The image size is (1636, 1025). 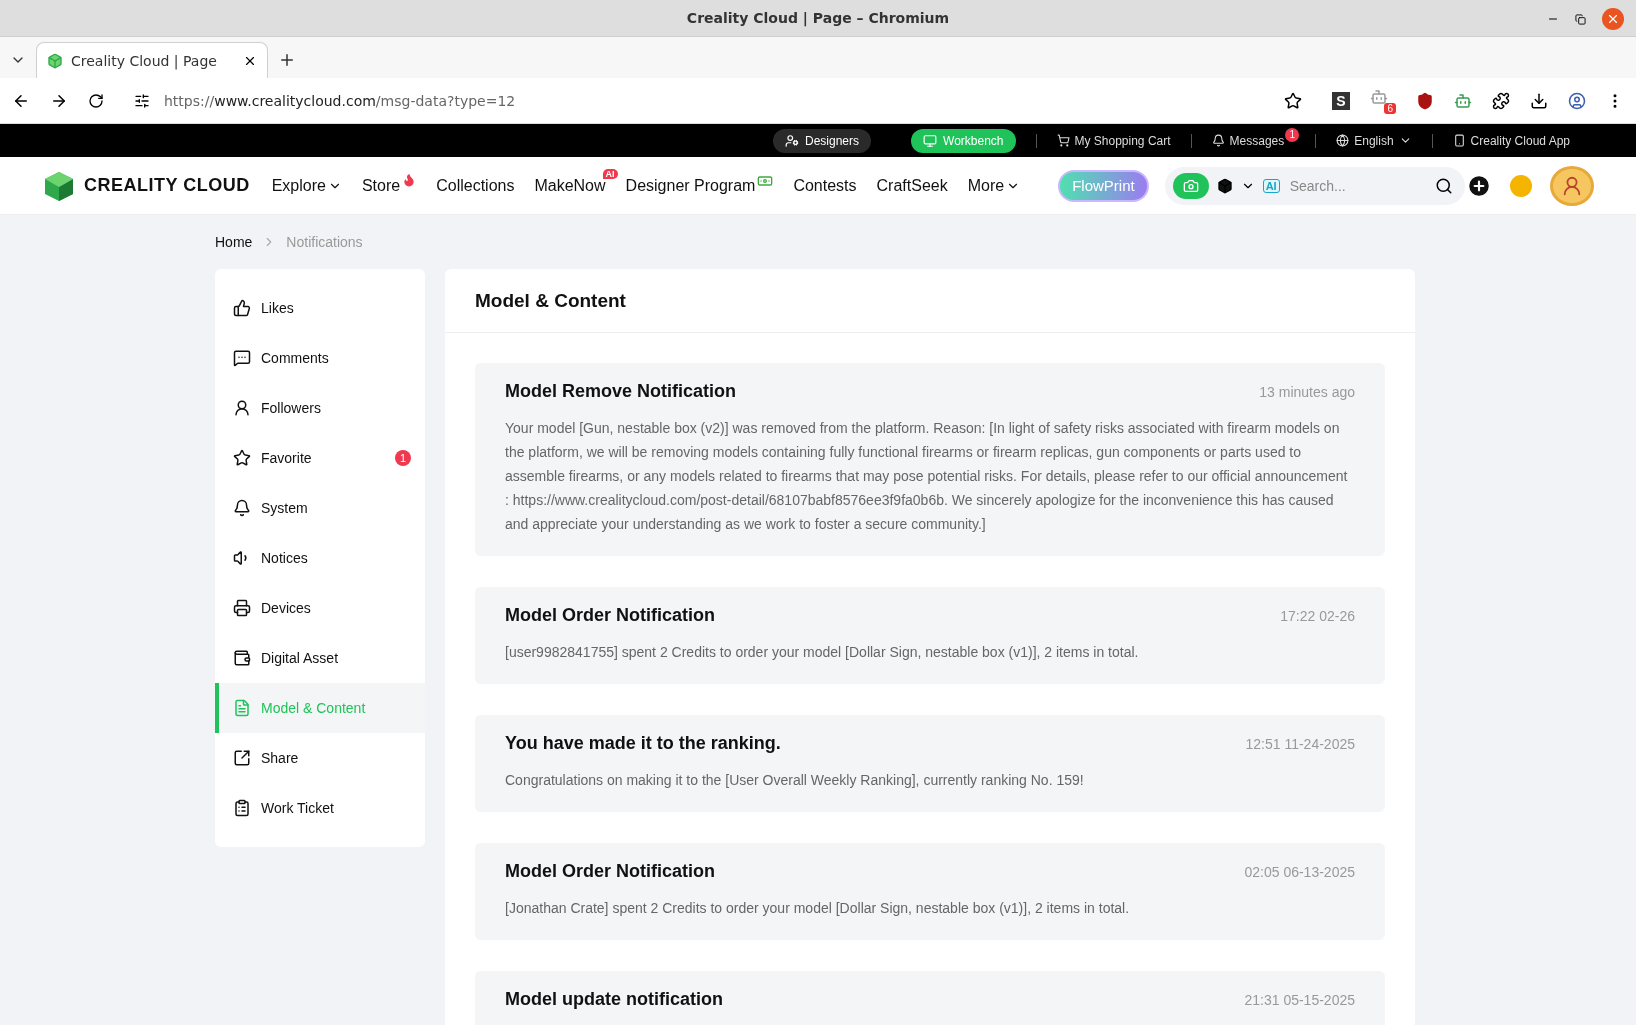 What do you see at coordinates (1292, 134) in the screenshot?
I see `messages-count: 1` at bounding box center [1292, 134].